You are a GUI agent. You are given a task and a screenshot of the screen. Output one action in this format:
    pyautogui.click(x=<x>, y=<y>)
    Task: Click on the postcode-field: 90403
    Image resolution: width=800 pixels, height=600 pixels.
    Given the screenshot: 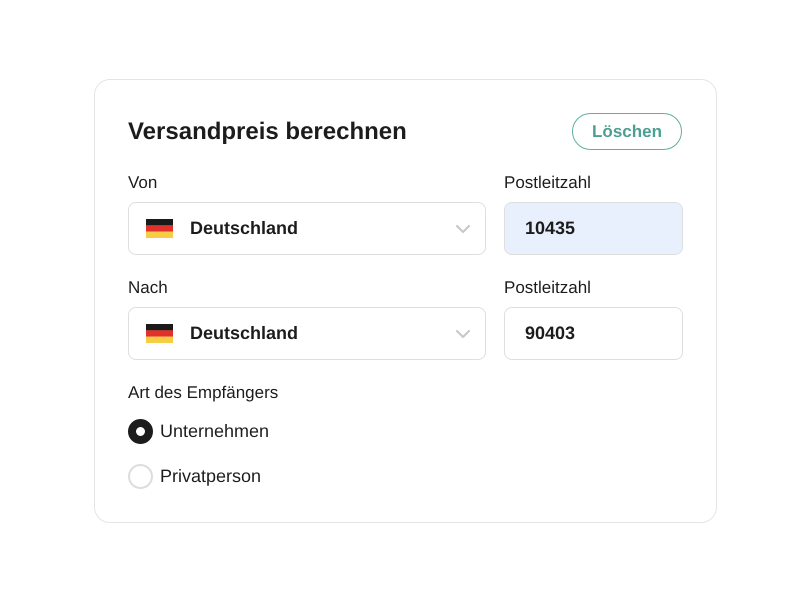 What is the action you would take?
    pyautogui.click(x=593, y=333)
    